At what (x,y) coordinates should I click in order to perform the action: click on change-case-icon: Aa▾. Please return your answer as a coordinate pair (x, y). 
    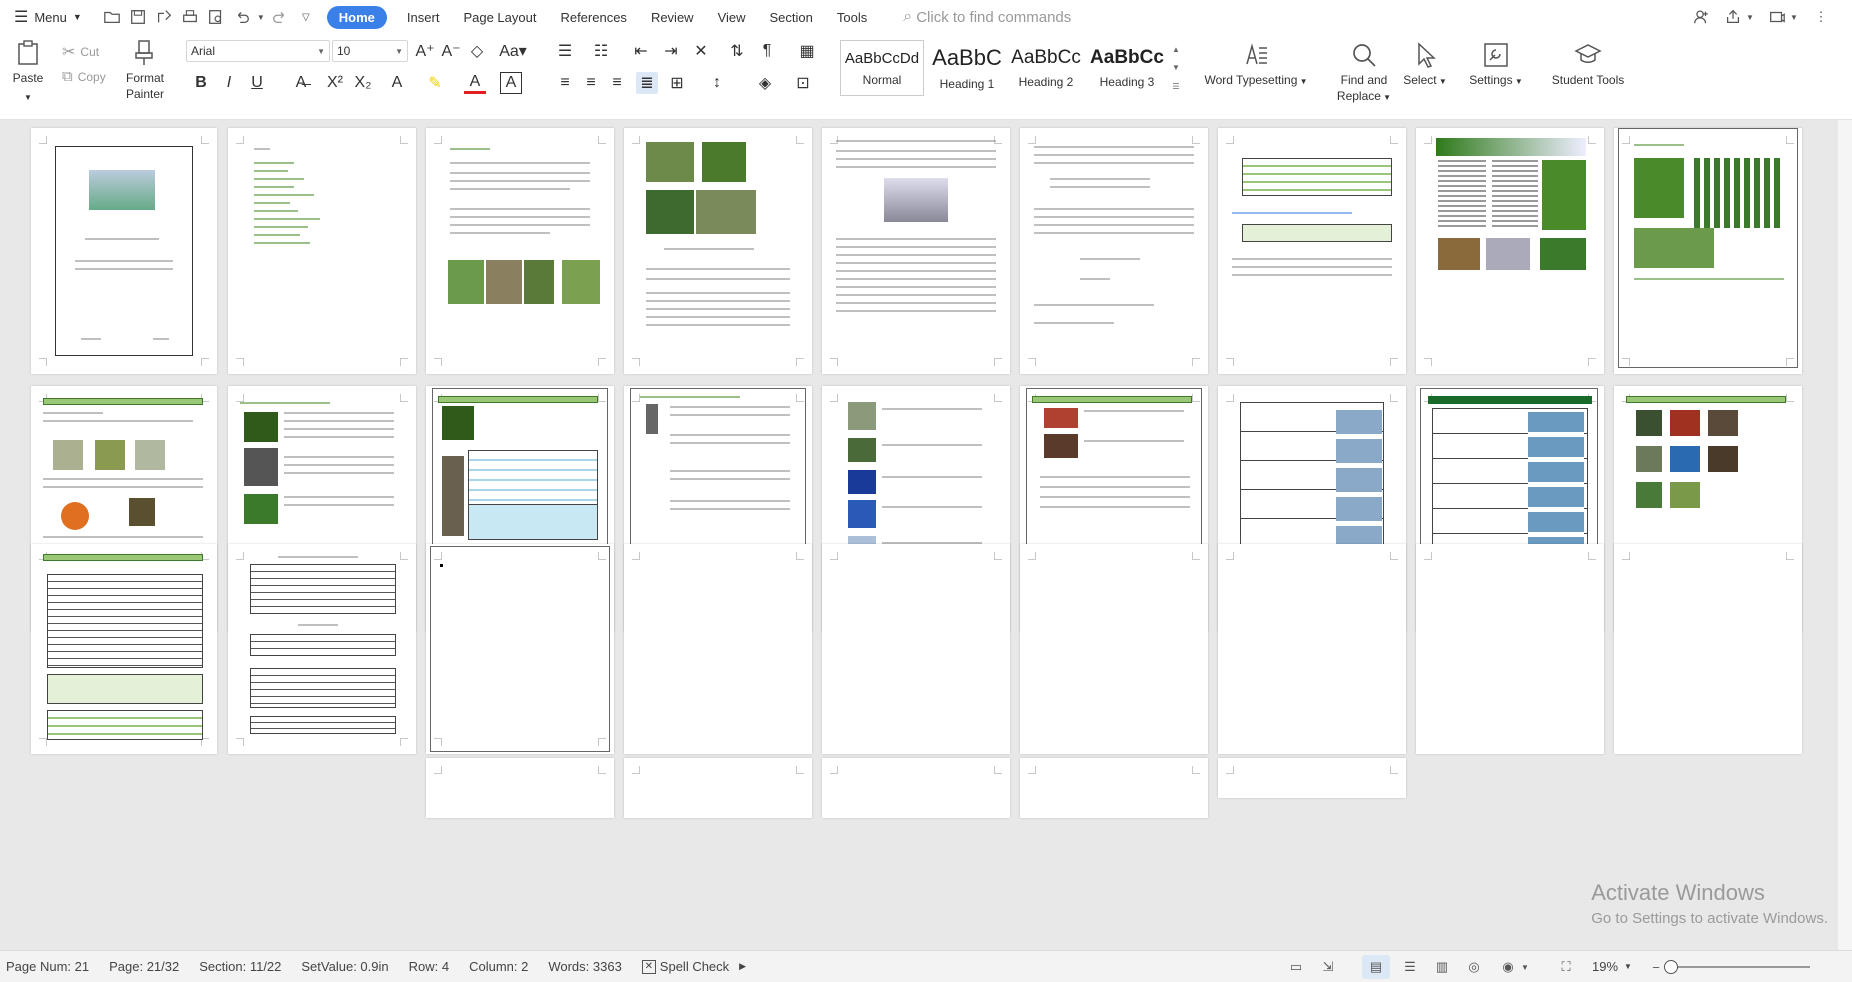
    Looking at the image, I should click on (513, 51).